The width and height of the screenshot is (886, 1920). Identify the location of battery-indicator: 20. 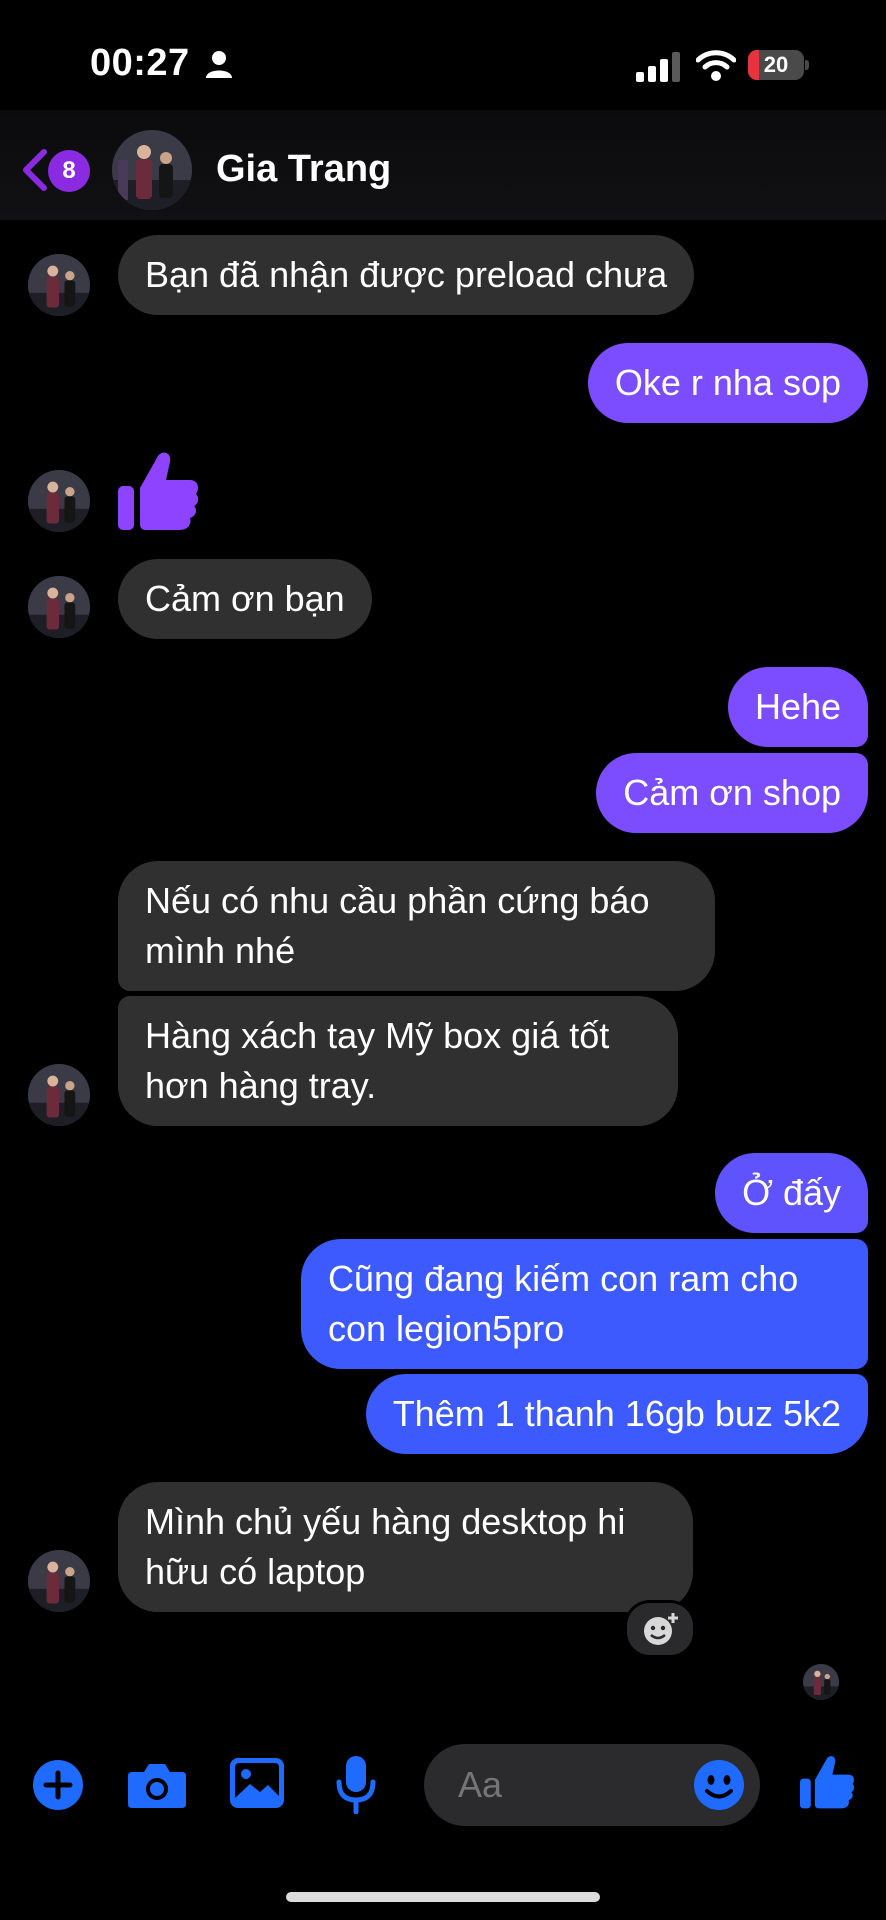
(779, 65).